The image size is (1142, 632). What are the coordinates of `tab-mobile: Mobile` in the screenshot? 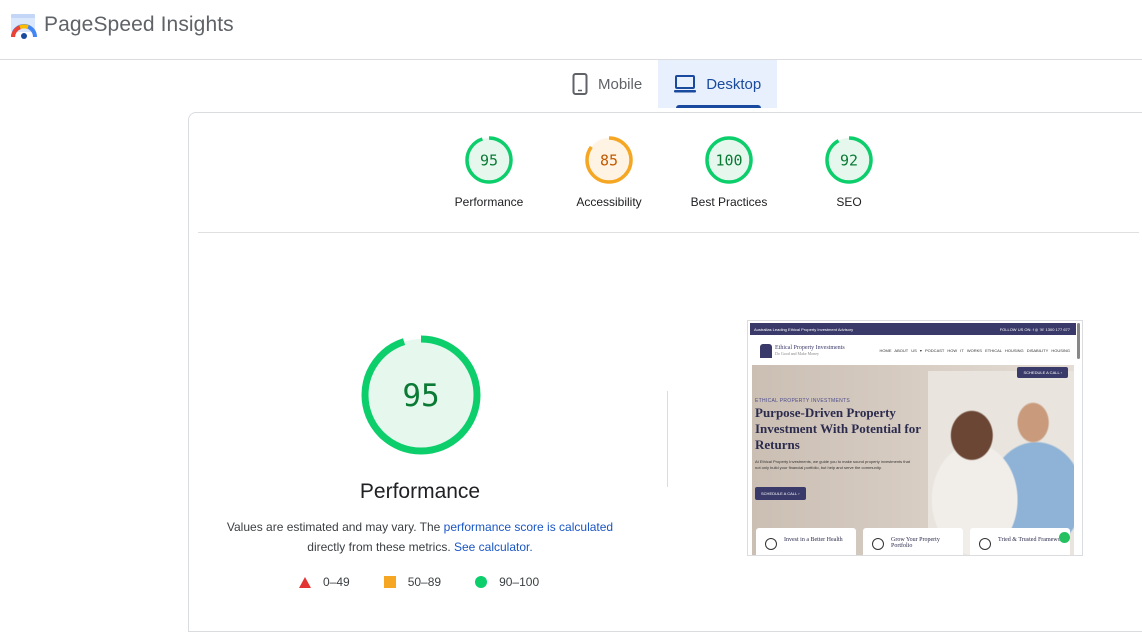 It's located at (607, 84).